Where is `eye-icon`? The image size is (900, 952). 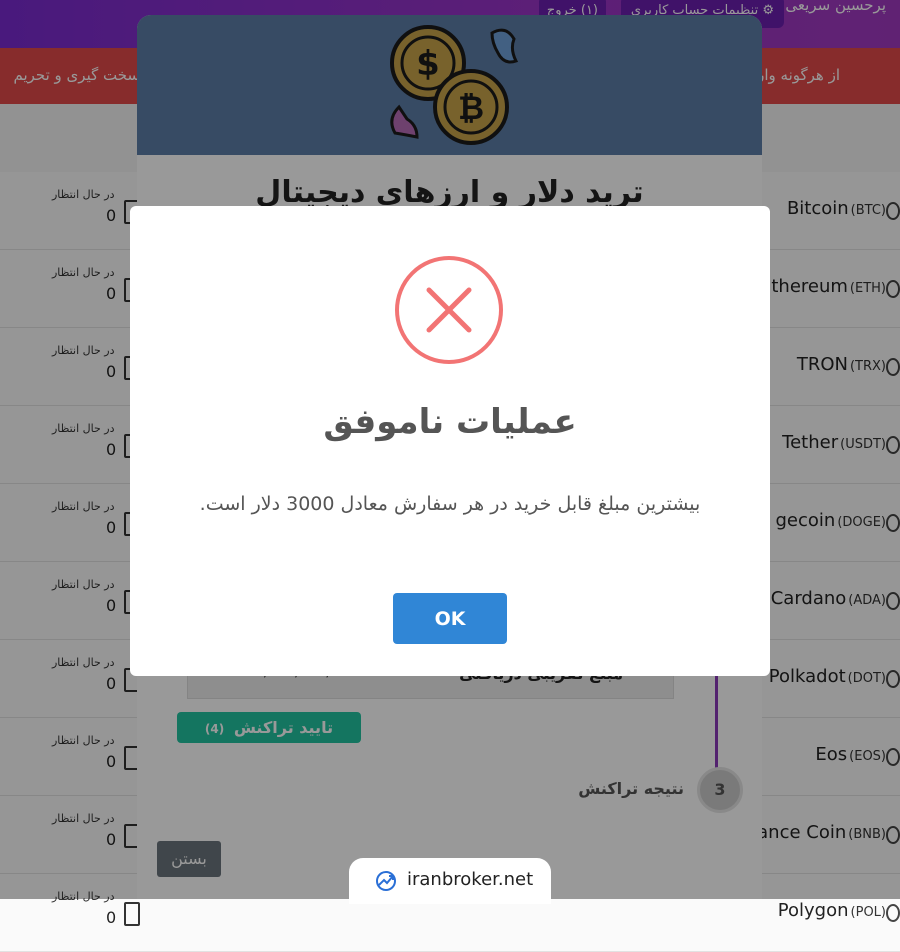
eye-icon is located at coordinates (893, 913).